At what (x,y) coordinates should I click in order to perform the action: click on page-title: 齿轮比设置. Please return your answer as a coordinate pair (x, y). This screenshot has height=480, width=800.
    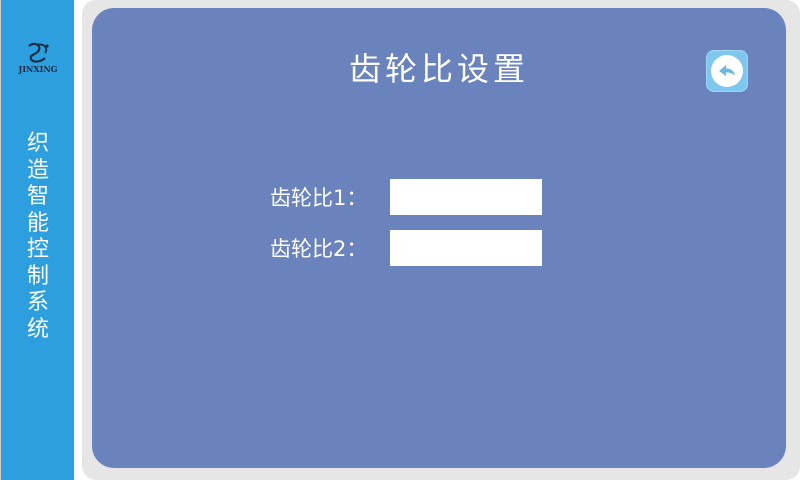
    Looking at the image, I should click on (438, 69).